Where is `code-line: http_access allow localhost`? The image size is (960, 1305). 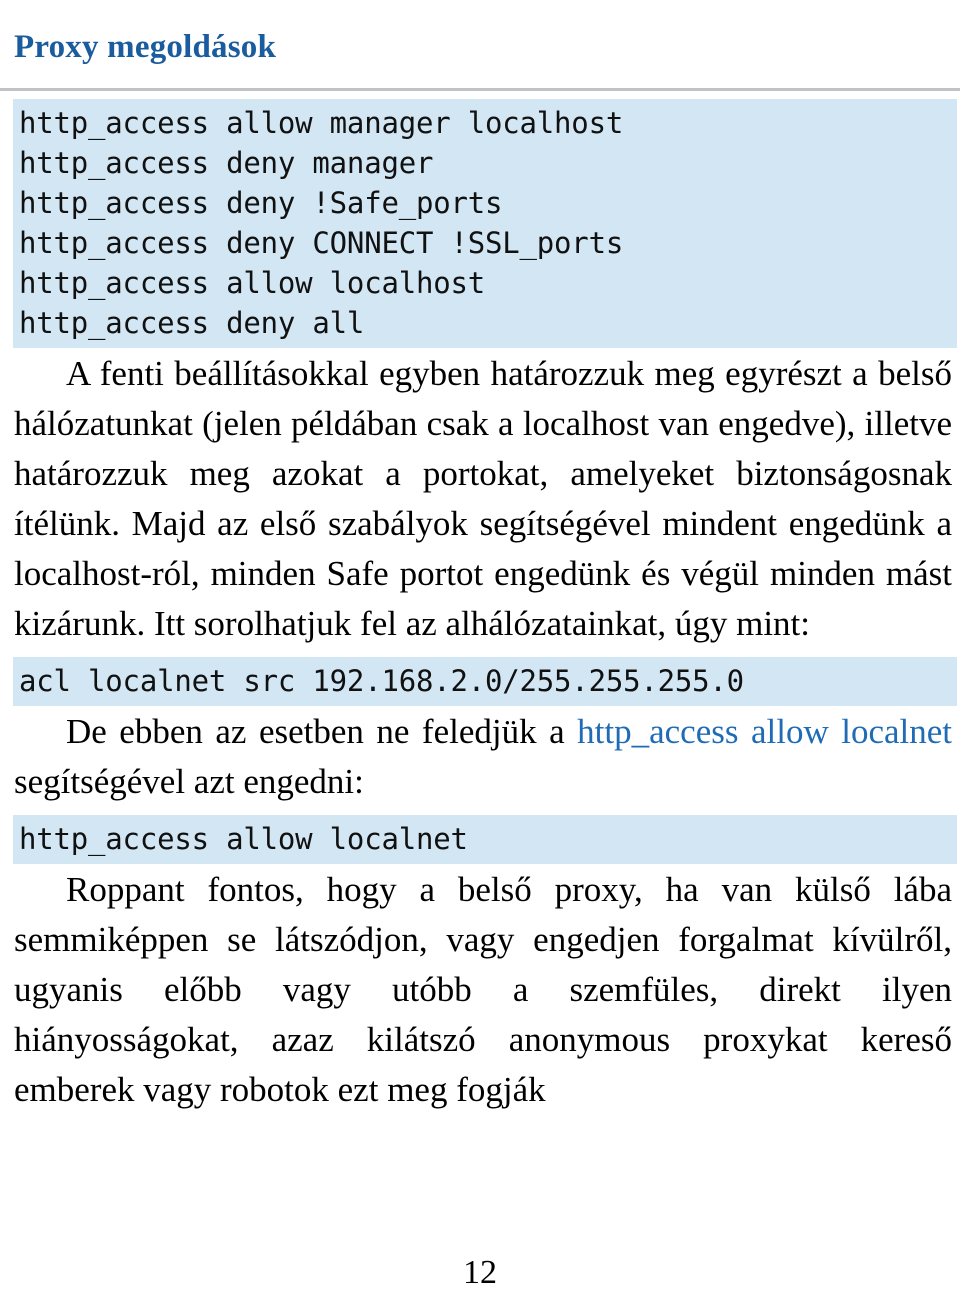
code-line: http_access allow localhost is located at coordinates (252, 283).